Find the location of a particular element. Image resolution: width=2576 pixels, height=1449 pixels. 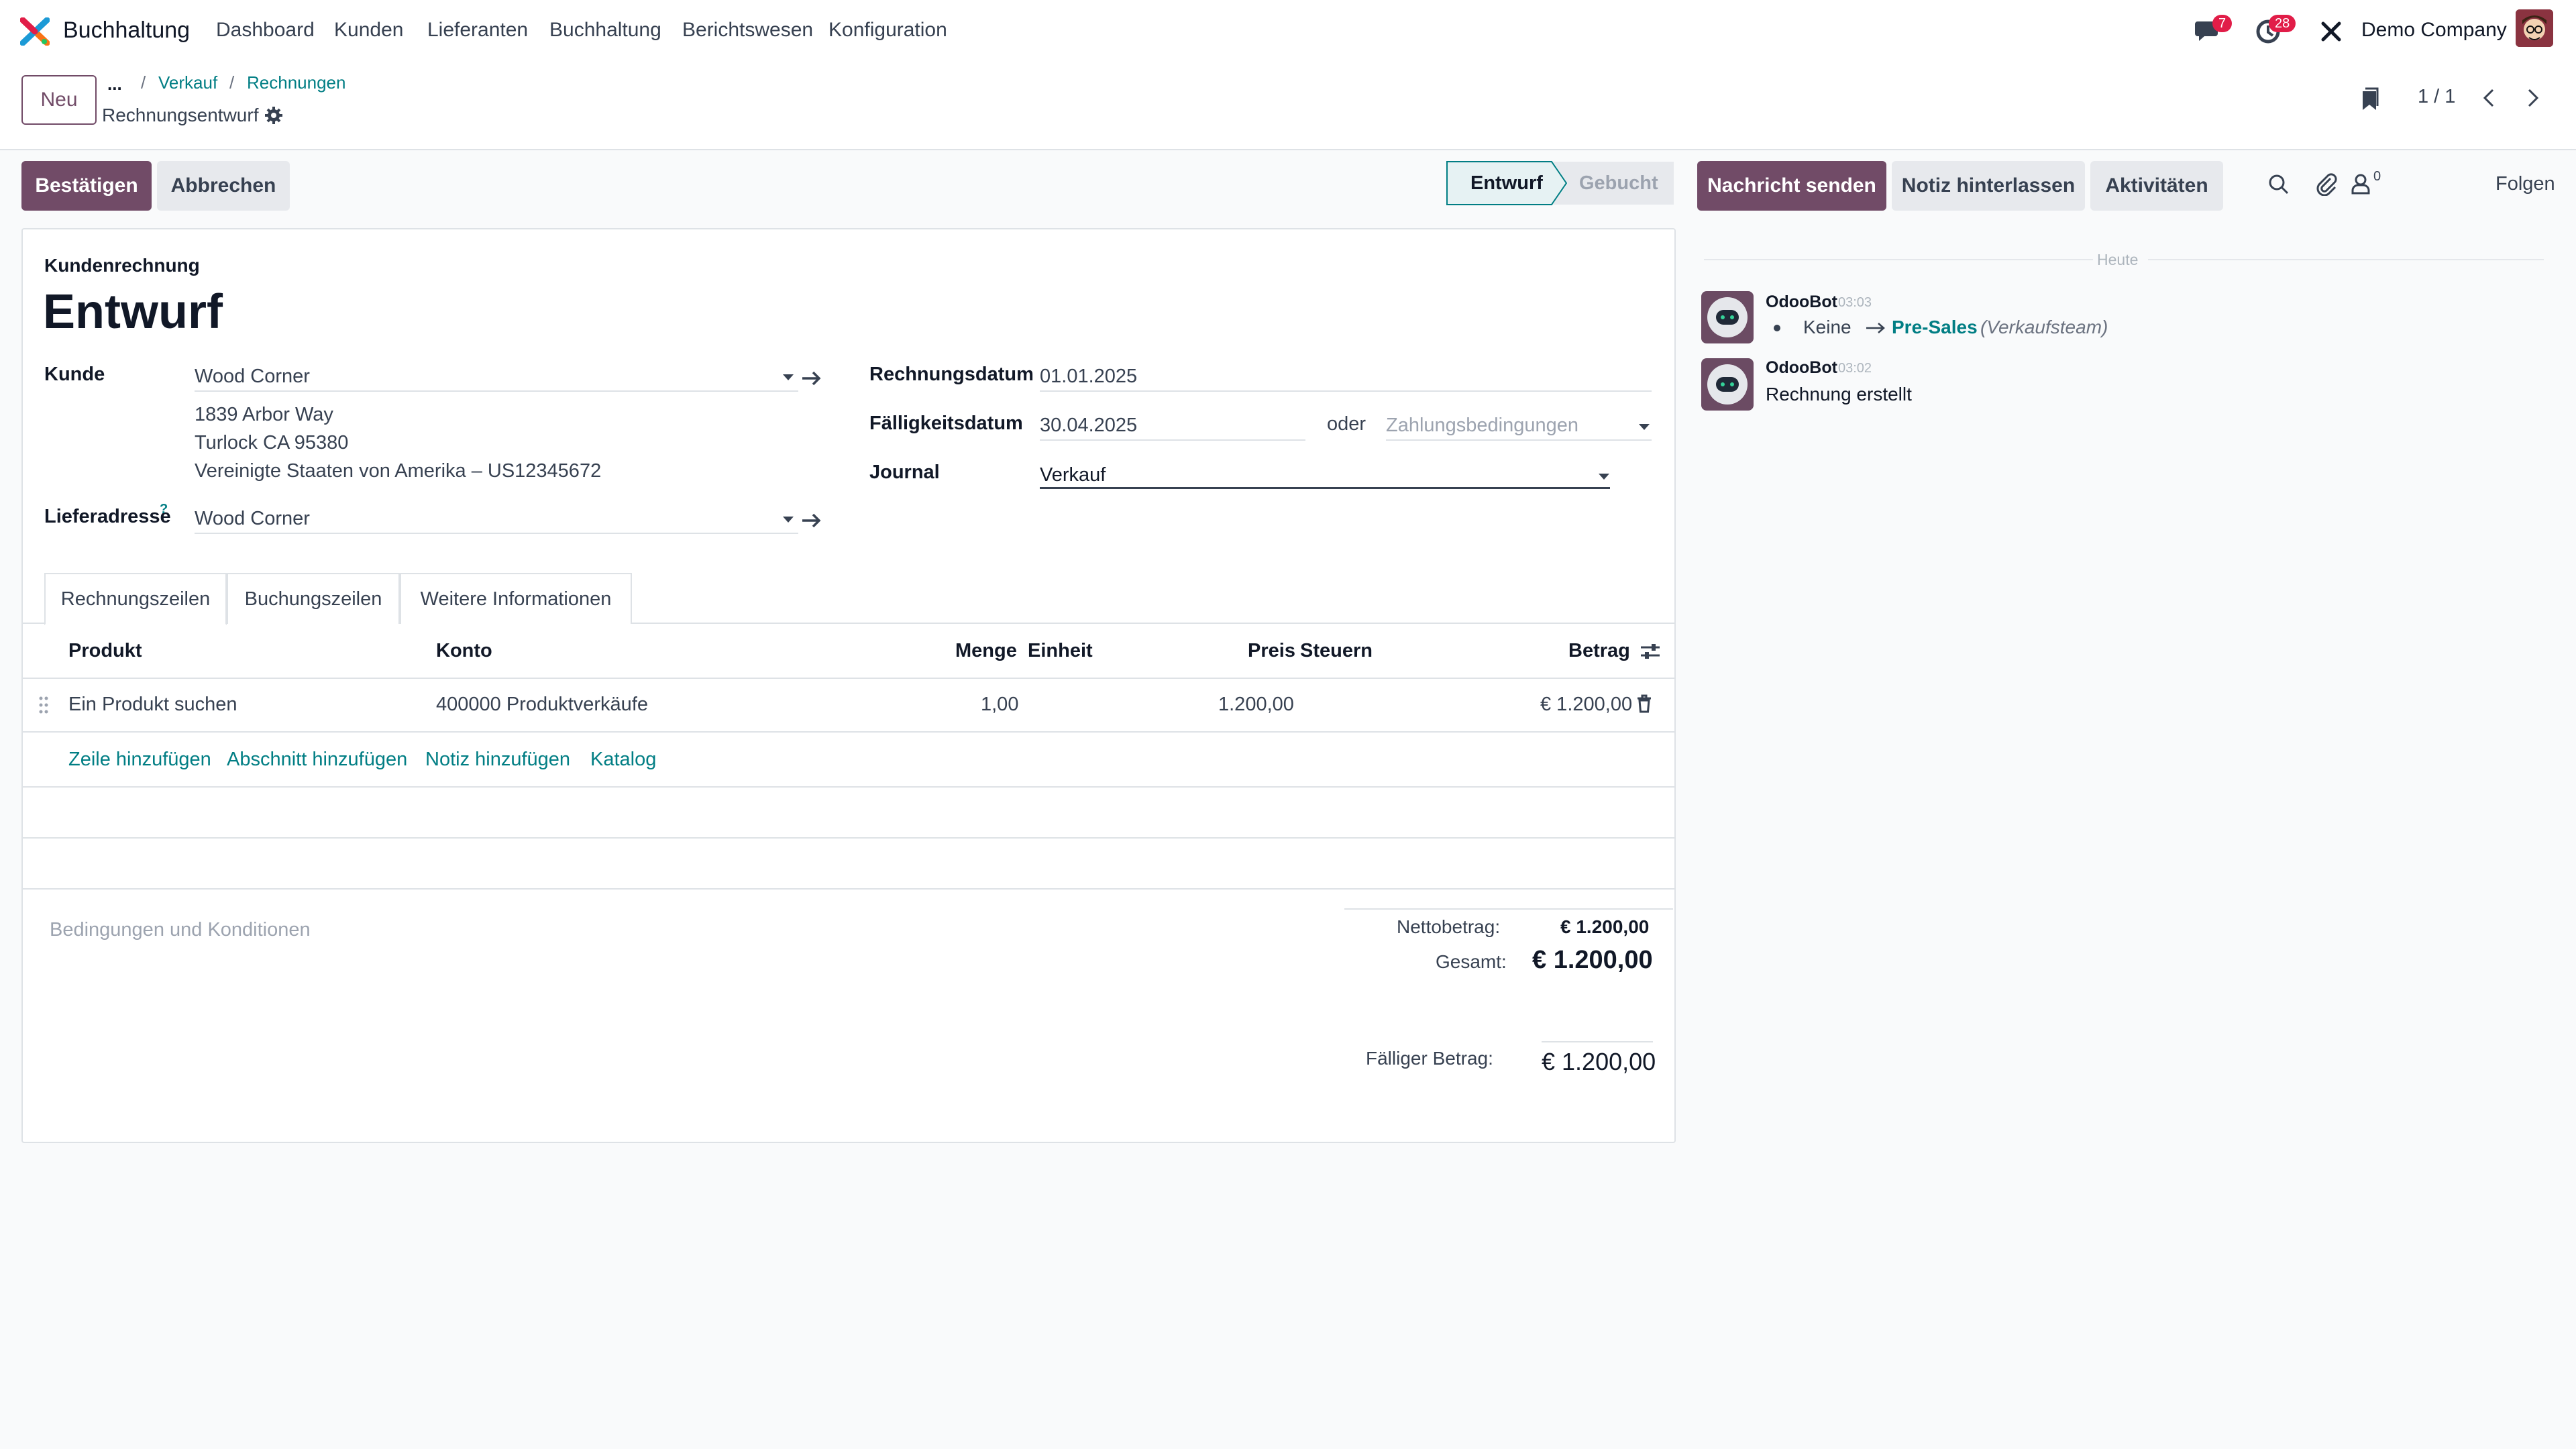

gear-icon is located at coordinates (273, 115).